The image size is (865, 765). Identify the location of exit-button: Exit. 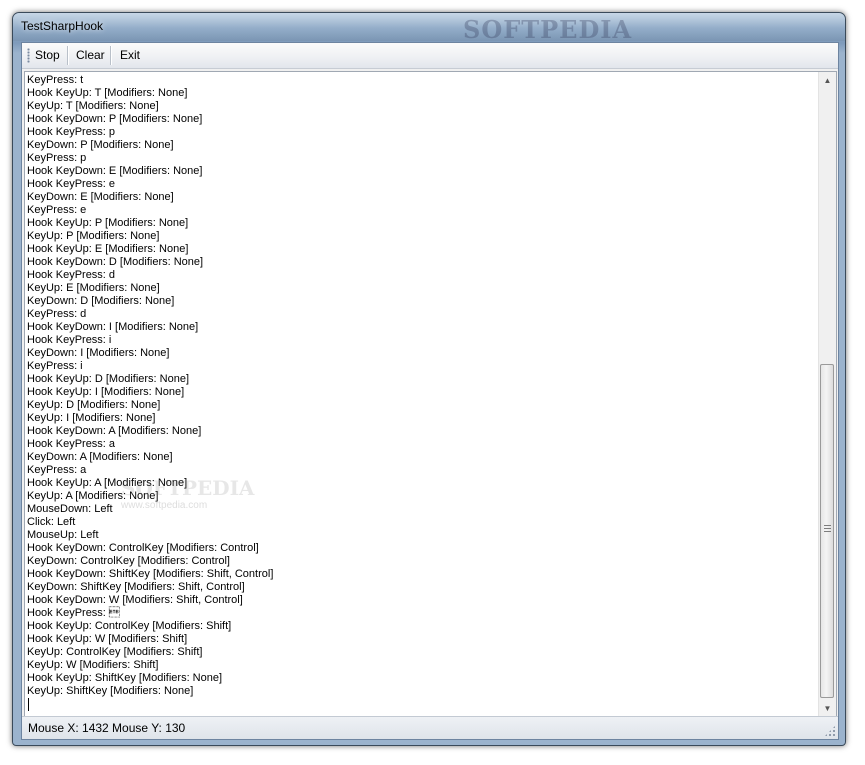
(130, 55).